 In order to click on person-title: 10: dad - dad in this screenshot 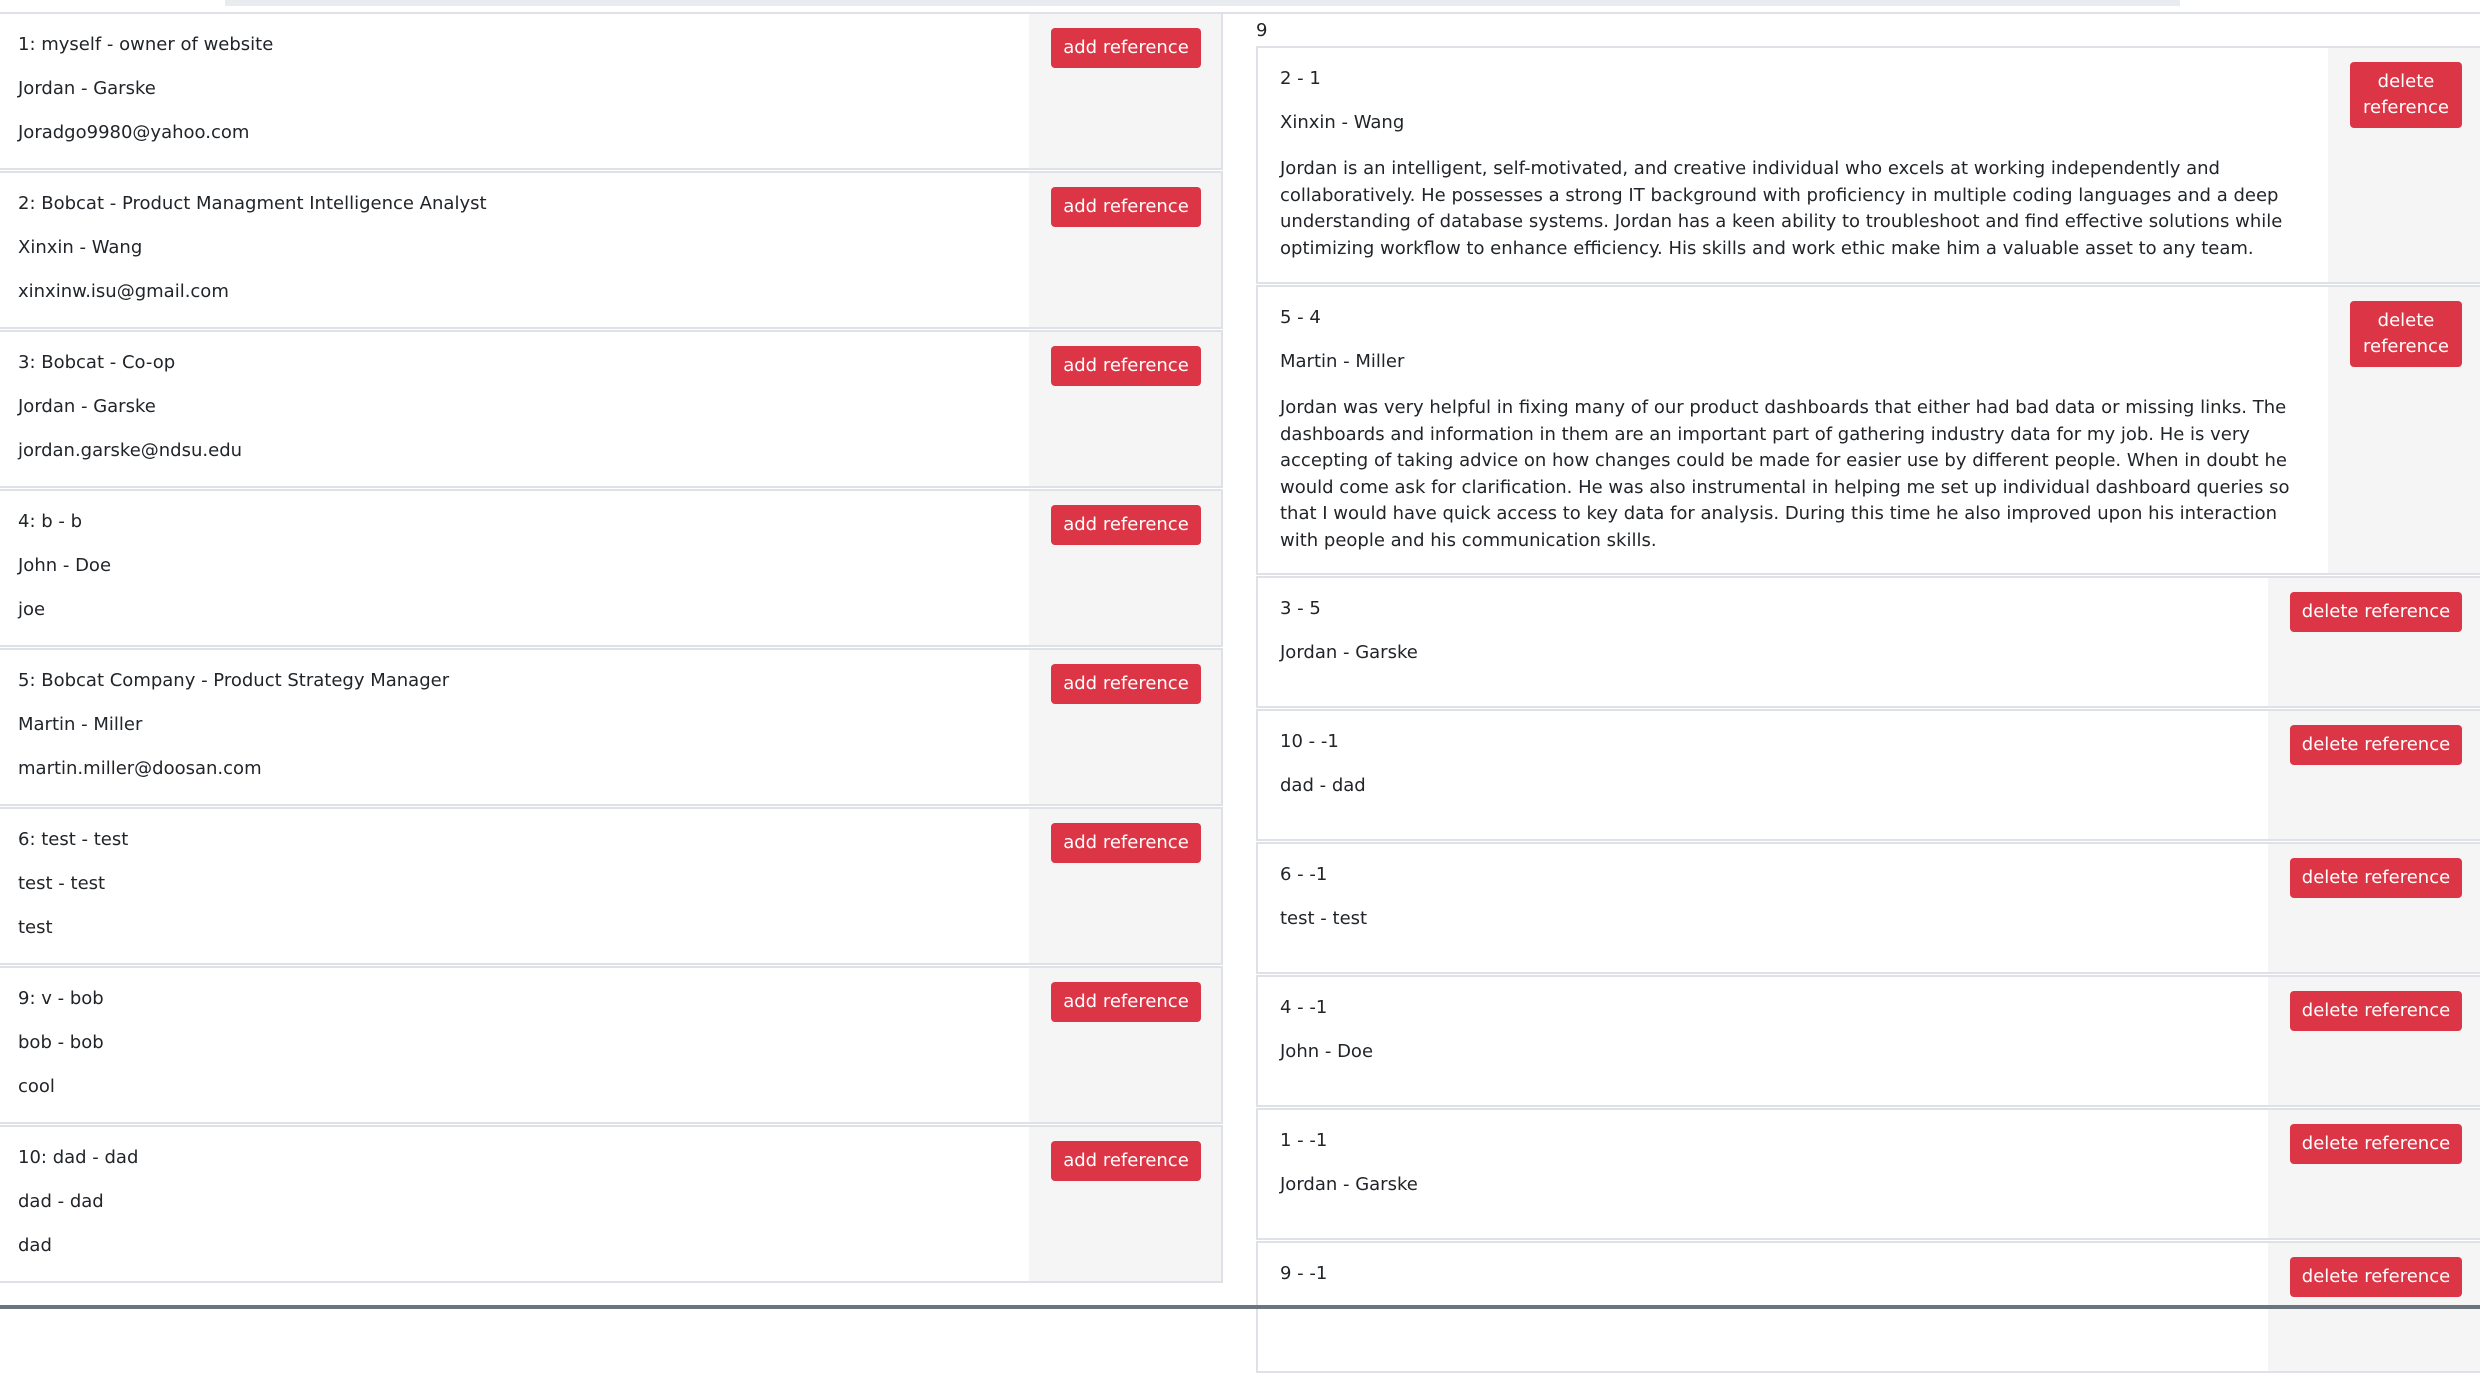, I will do `click(78, 1157)`.